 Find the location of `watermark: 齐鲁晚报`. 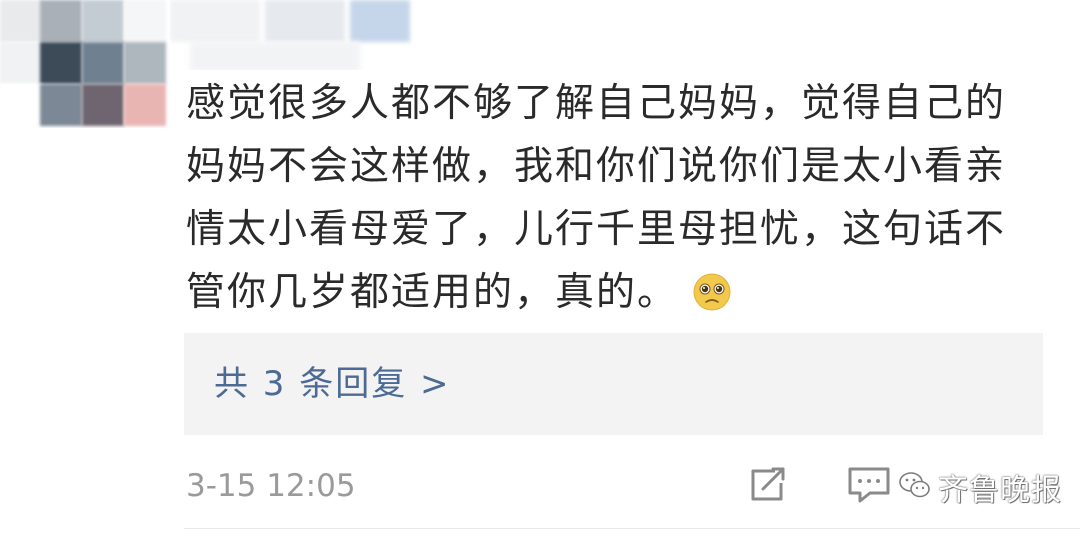

watermark: 齐鲁晚报 is located at coordinates (980, 487).